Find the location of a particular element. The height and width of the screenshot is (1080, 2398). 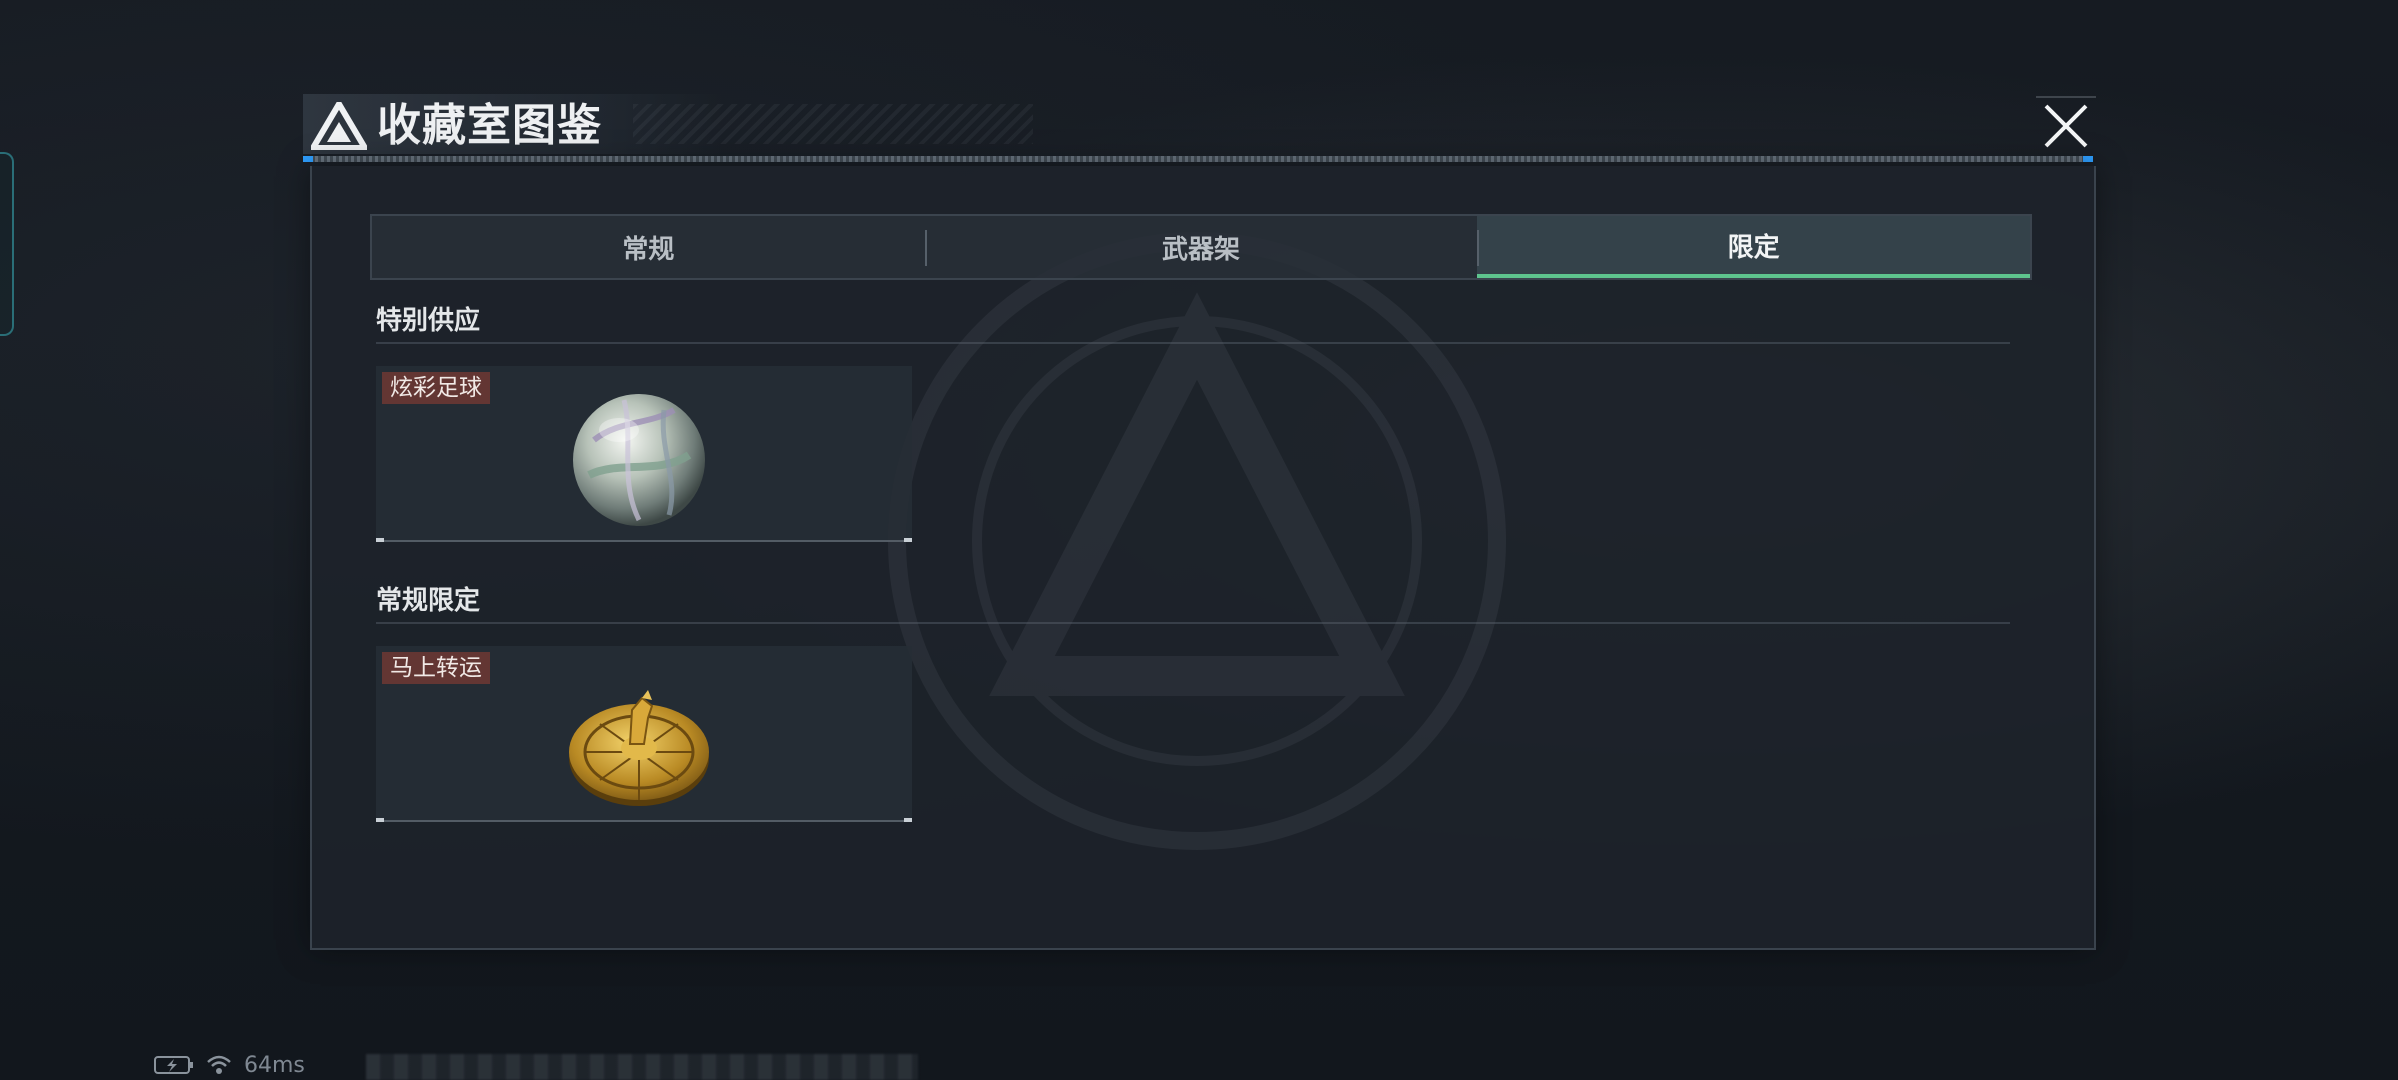

collection-item-card: 炫彩足球 is located at coordinates (644, 454).